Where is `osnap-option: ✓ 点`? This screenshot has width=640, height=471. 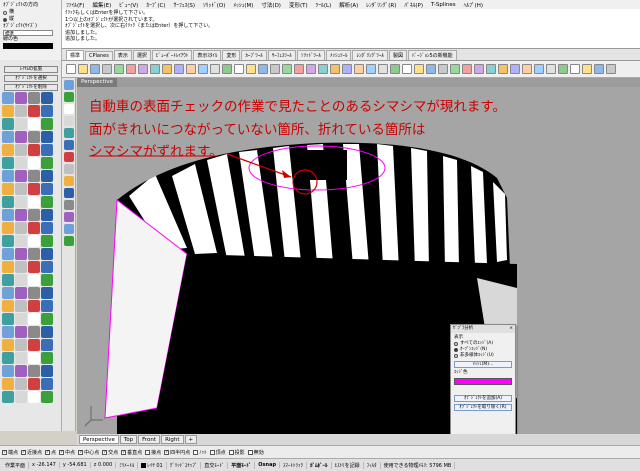
osnap-option: ✓ 点 is located at coordinates (50, 452).